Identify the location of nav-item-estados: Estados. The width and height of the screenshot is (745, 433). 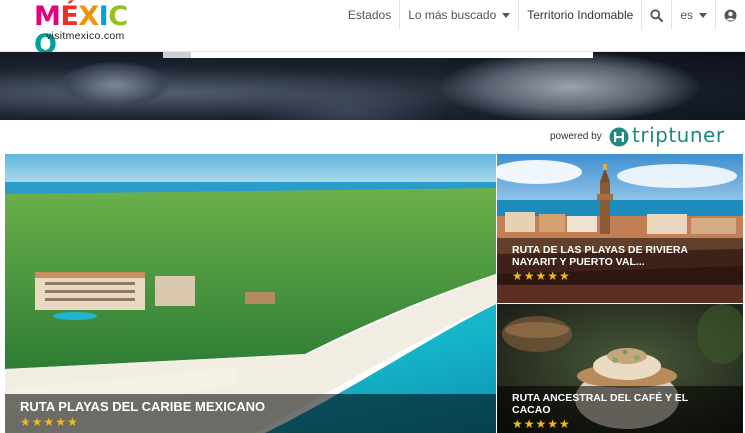
(369, 15).